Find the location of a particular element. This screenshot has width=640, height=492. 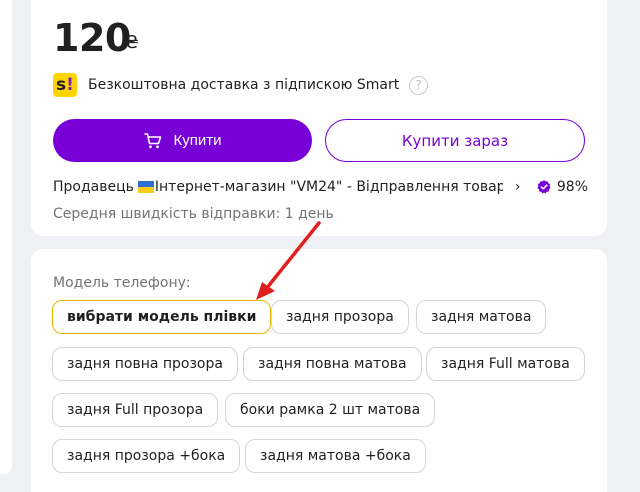

price-currency: ₴ is located at coordinates (132, 42).